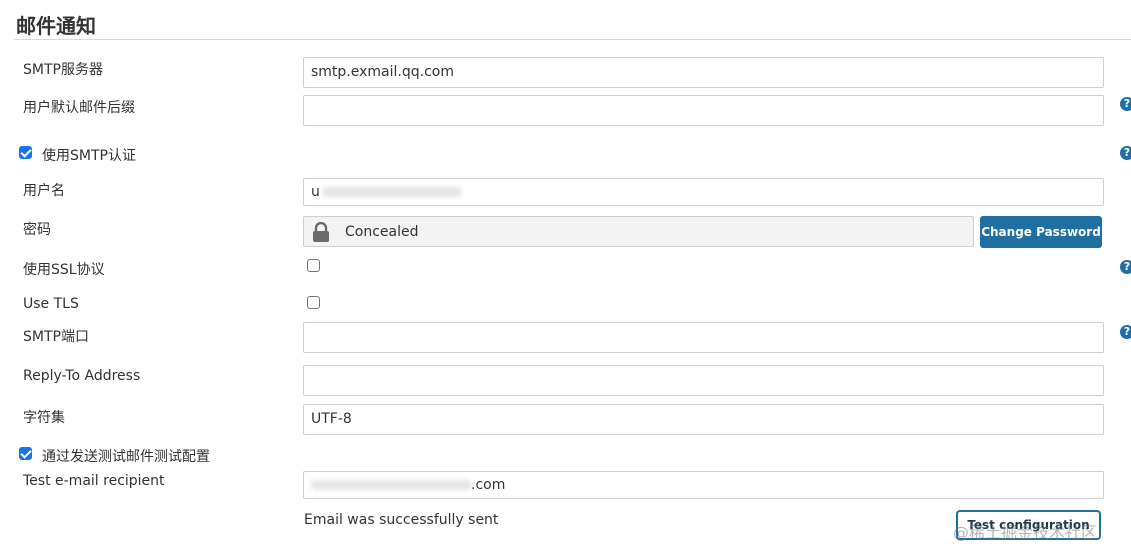 The height and width of the screenshot is (556, 1131). Describe the element at coordinates (572, 39) in the screenshot. I see `section-divider` at that location.